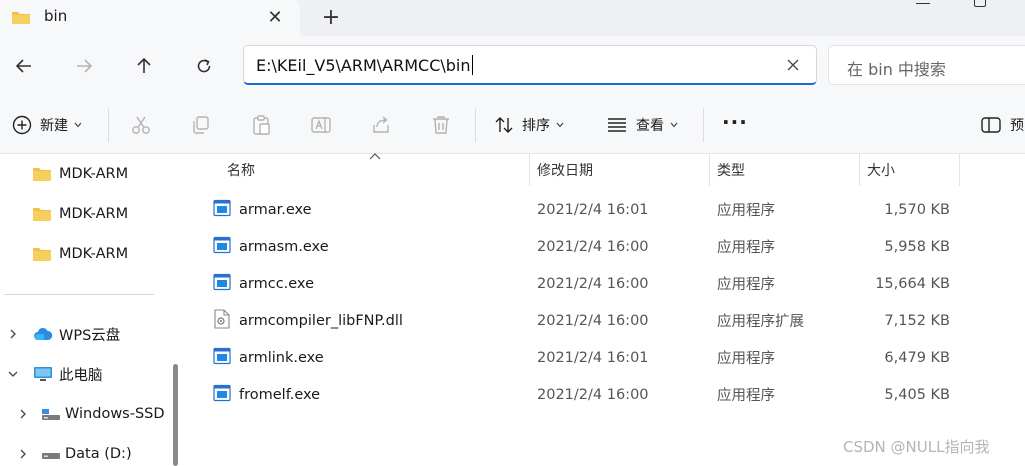  I want to click on file-type: 应用程序, so click(746, 285).